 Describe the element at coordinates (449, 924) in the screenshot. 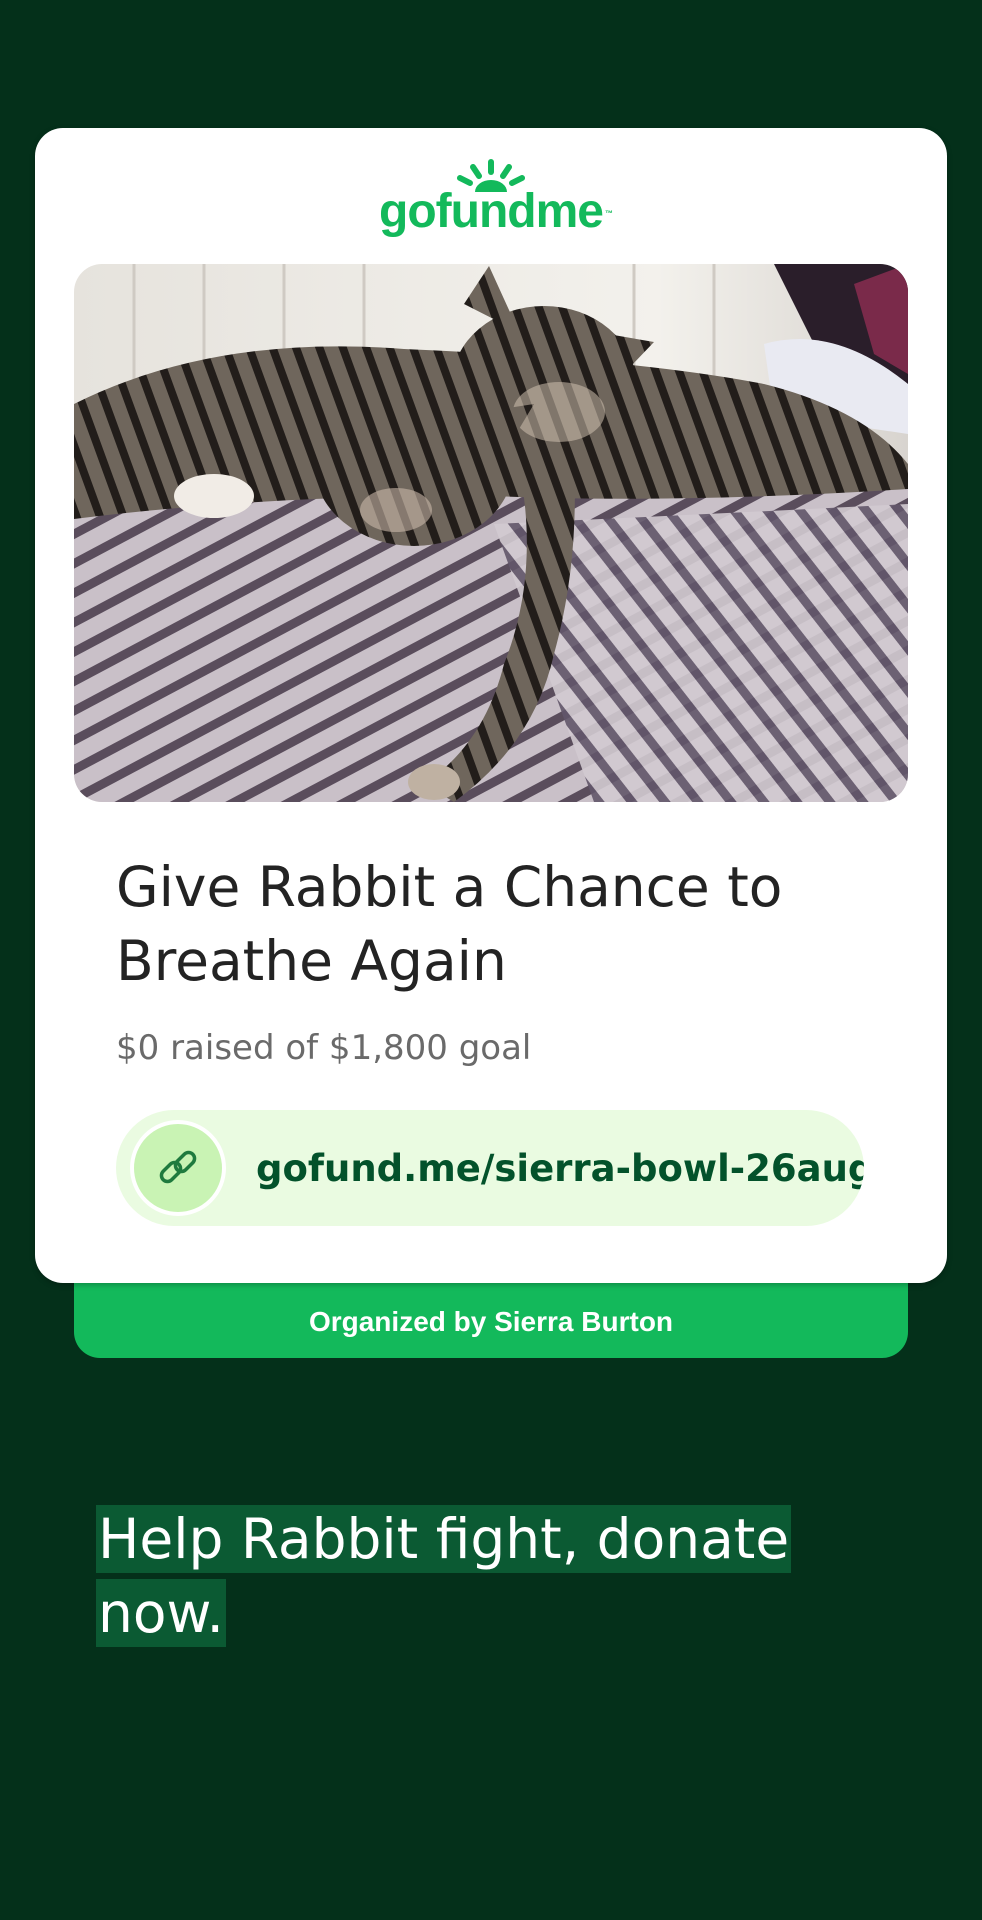

I see `campaign-title: Give Rabbit a Chance to Breathe Again` at that location.